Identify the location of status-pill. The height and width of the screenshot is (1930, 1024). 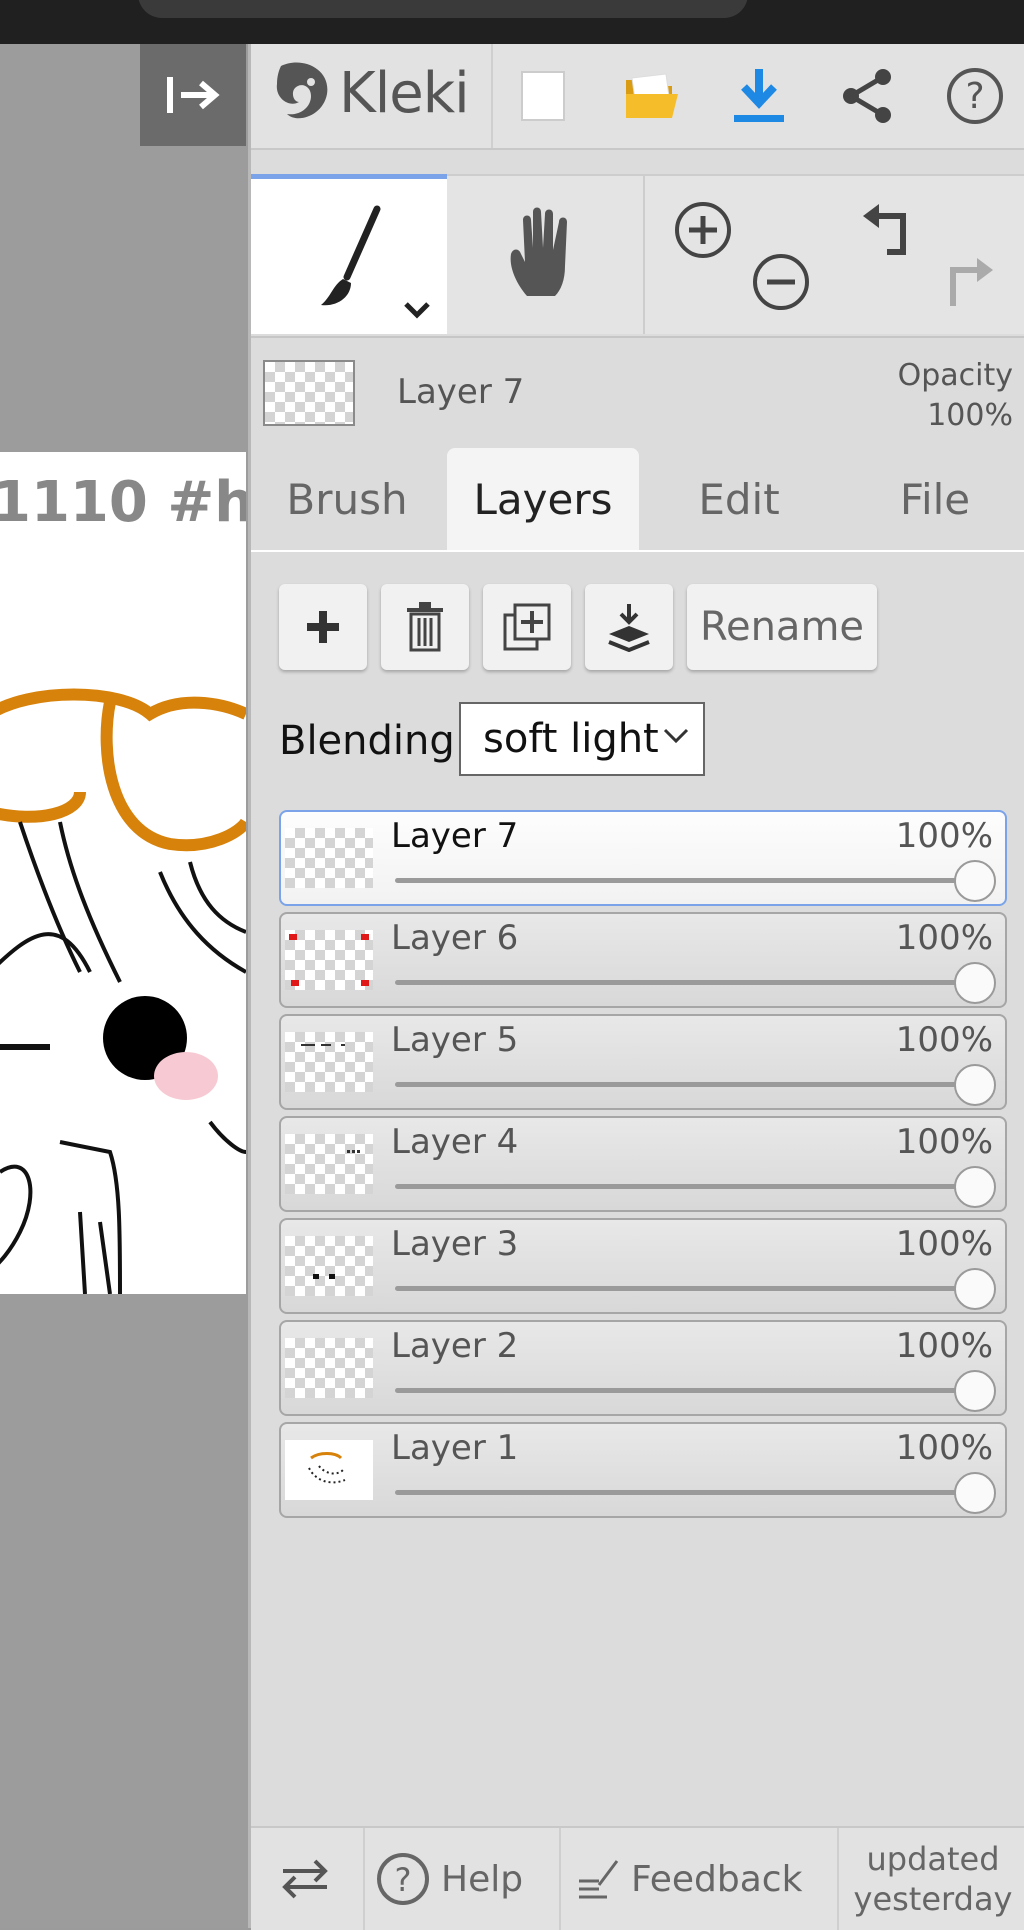
(443, 9).